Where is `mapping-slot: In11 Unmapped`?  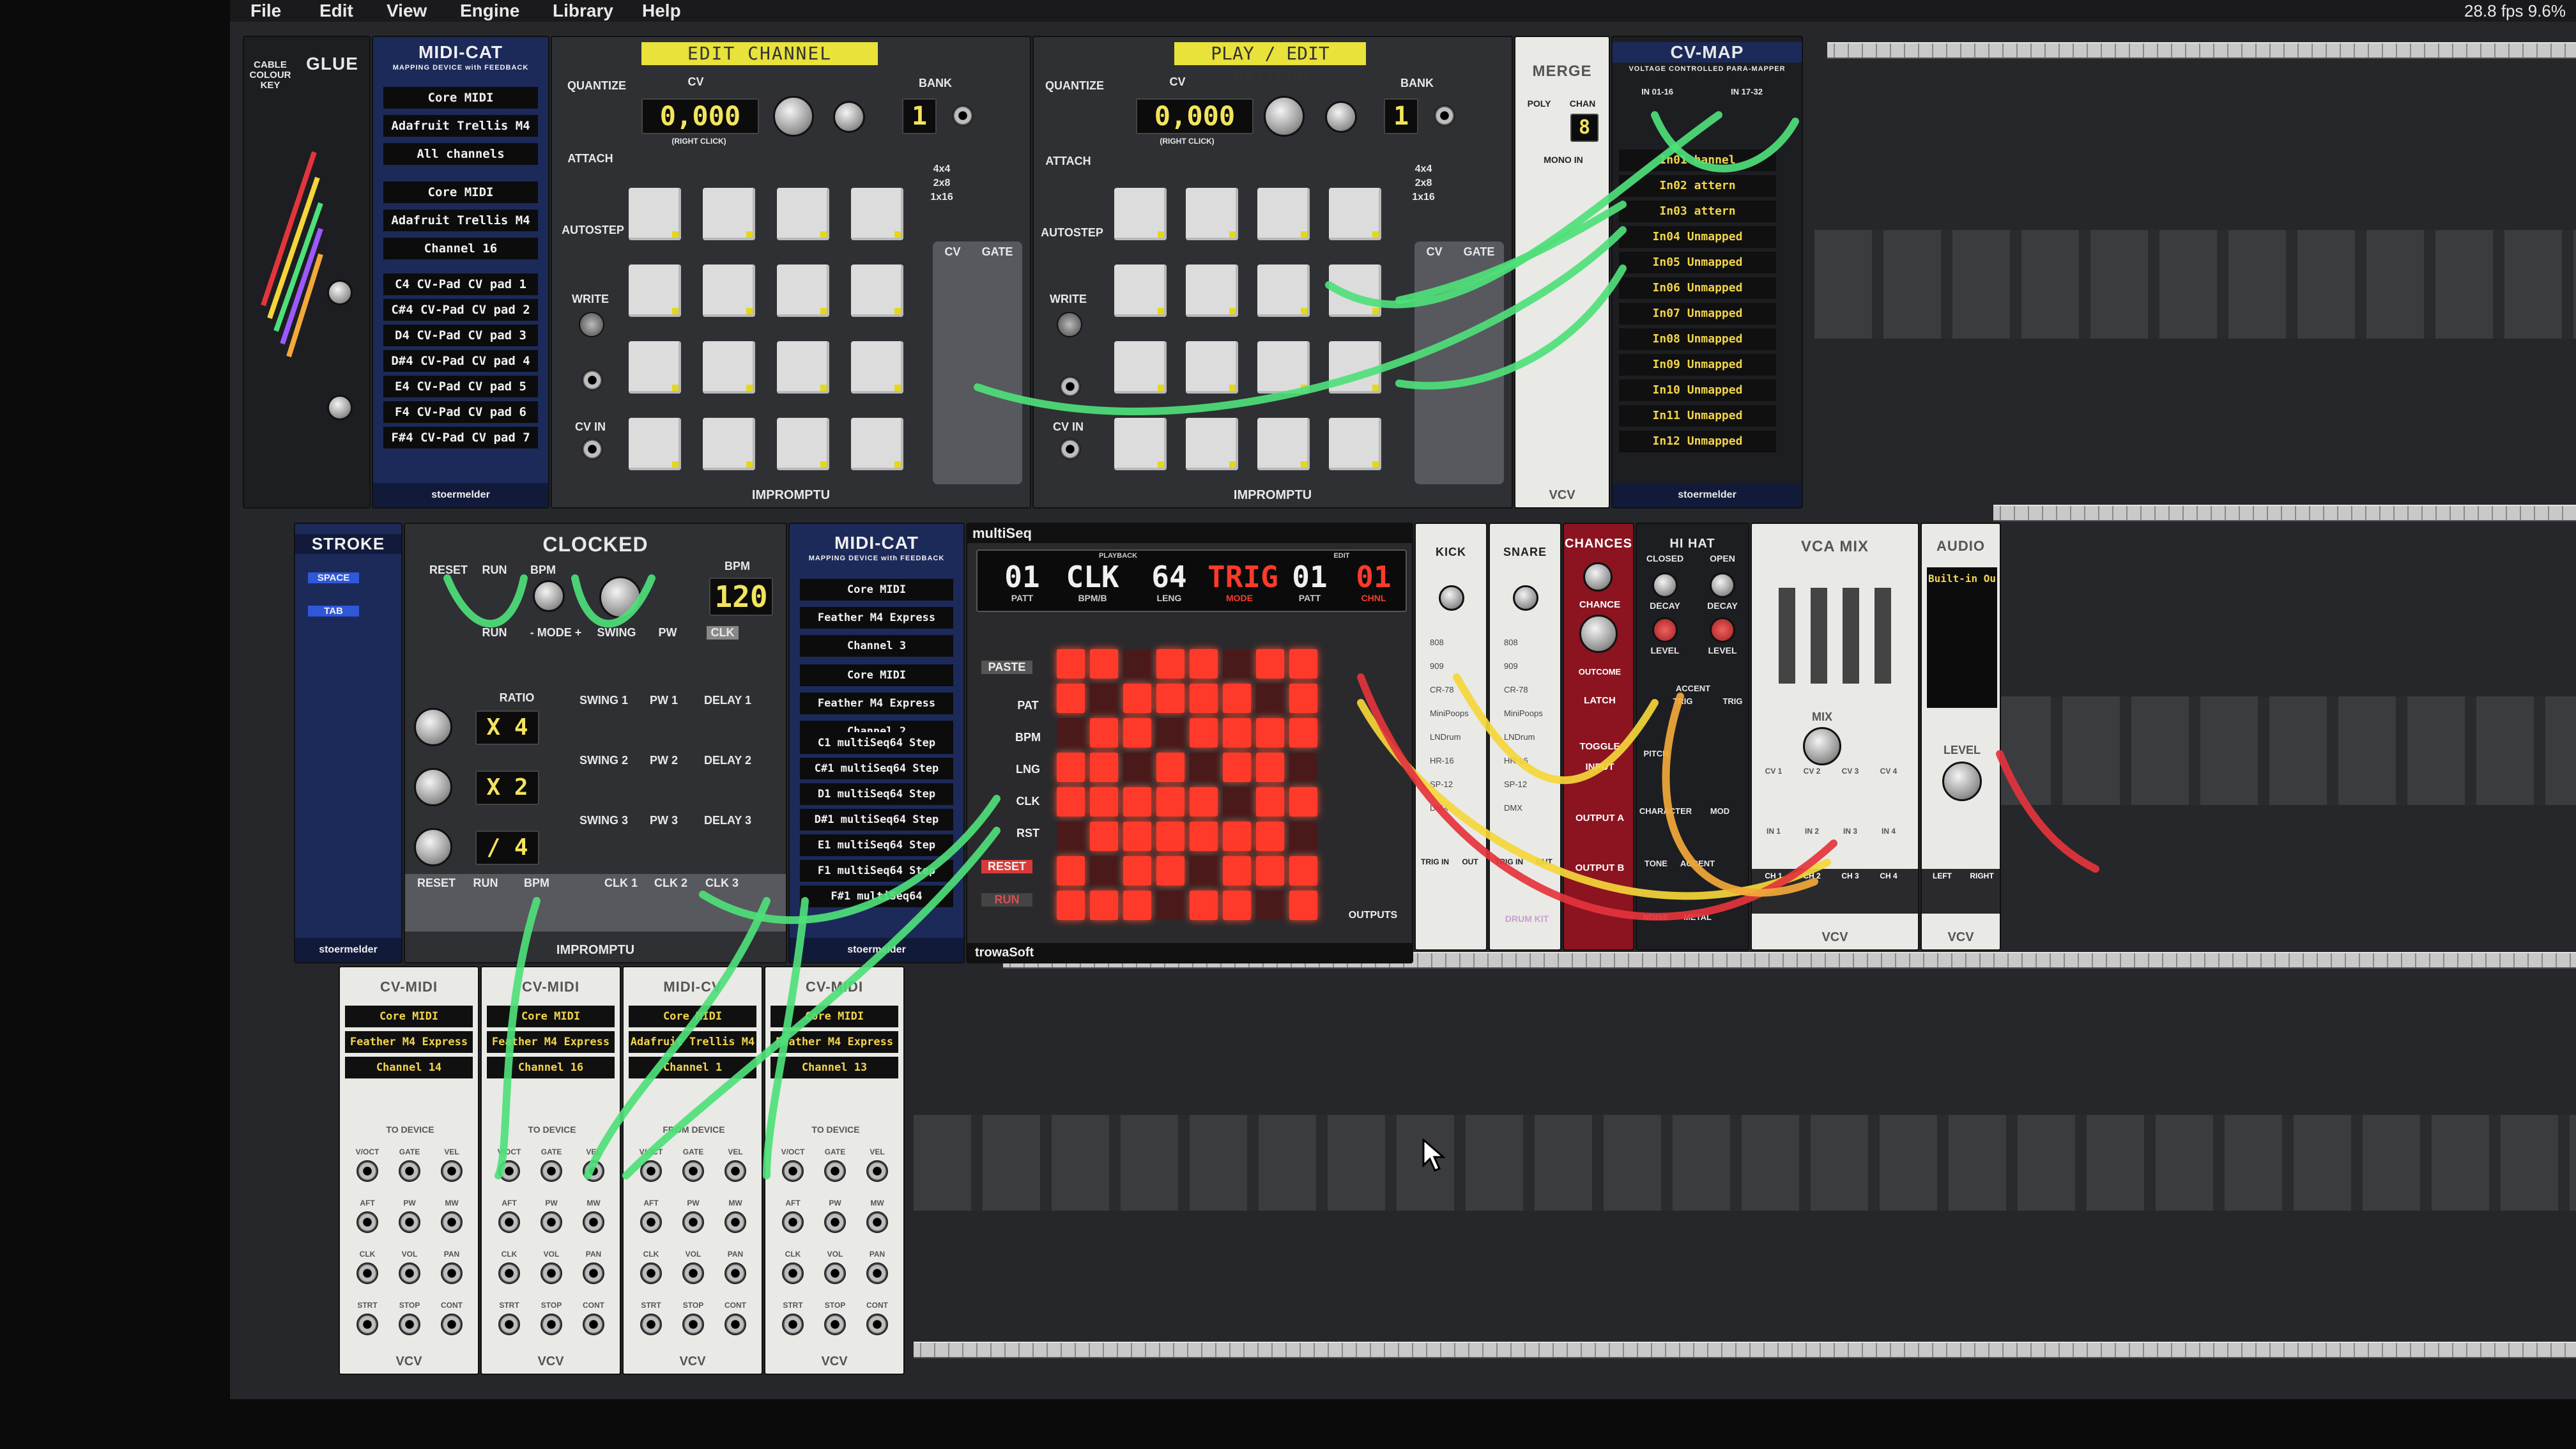
mapping-slot: In11 Unmapped is located at coordinates (1697, 416).